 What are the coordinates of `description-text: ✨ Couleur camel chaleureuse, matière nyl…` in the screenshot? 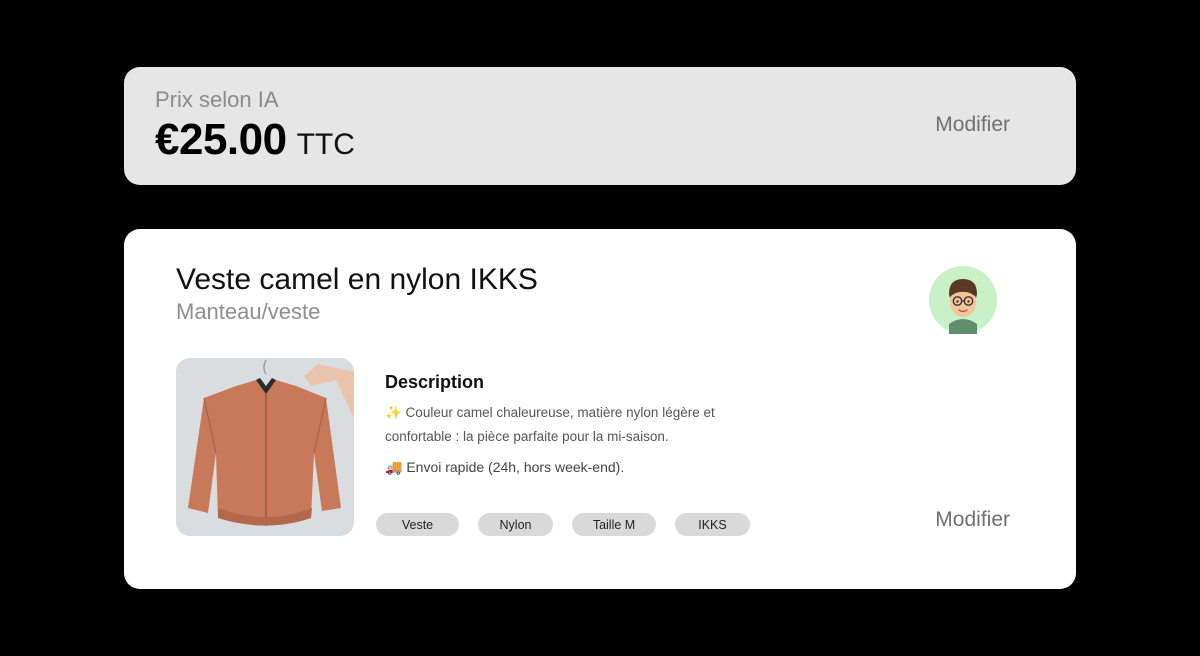 It's located at (550, 424).